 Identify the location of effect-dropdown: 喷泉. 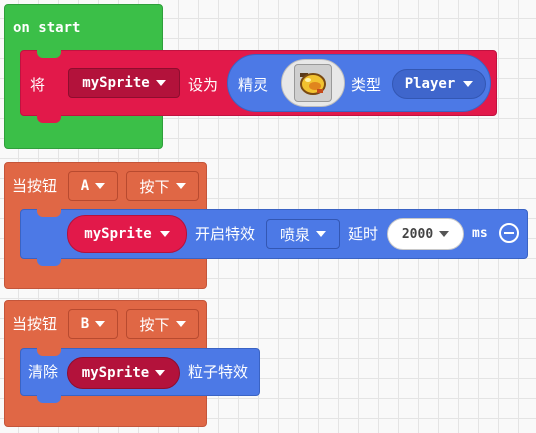
(303, 234).